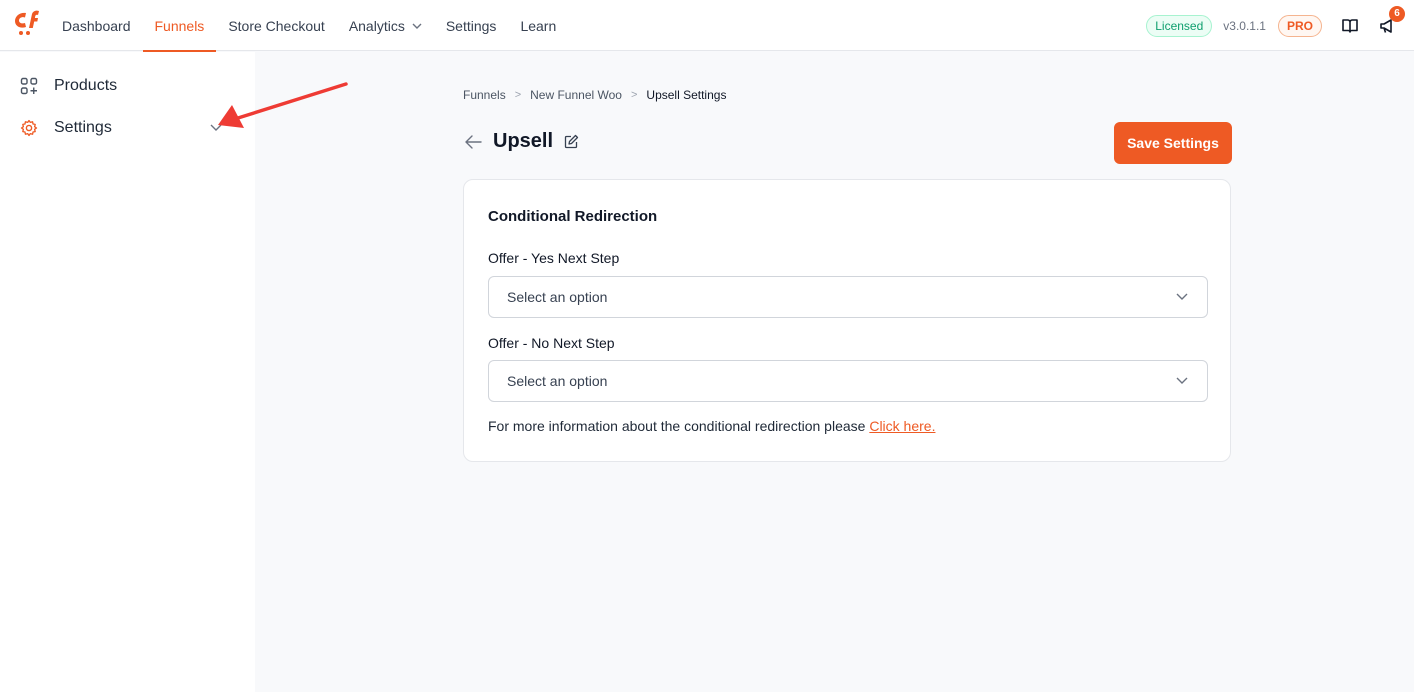 The width and height of the screenshot is (1414, 692). I want to click on edit-pencil-icon, so click(571, 141).